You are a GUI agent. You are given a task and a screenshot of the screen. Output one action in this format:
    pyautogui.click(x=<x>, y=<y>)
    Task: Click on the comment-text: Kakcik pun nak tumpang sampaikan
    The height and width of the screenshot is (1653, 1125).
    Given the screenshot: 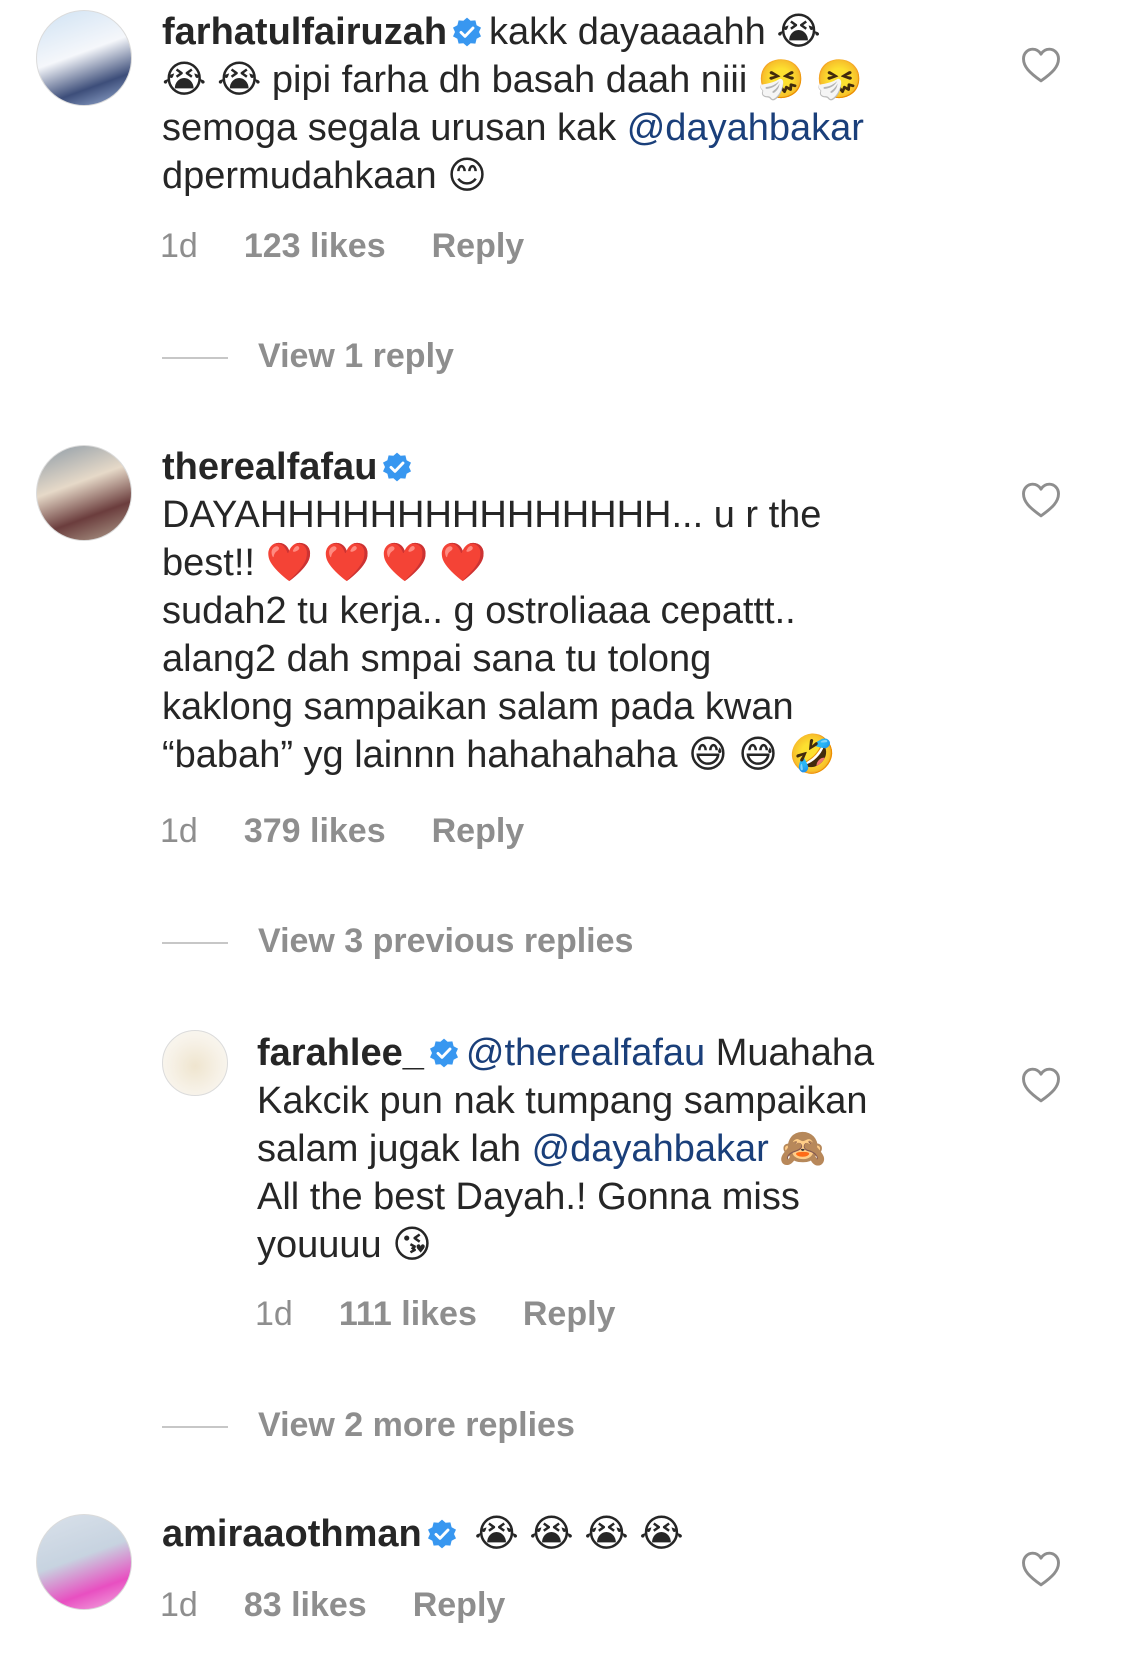 What is the action you would take?
    pyautogui.click(x=562, y=1101)
    